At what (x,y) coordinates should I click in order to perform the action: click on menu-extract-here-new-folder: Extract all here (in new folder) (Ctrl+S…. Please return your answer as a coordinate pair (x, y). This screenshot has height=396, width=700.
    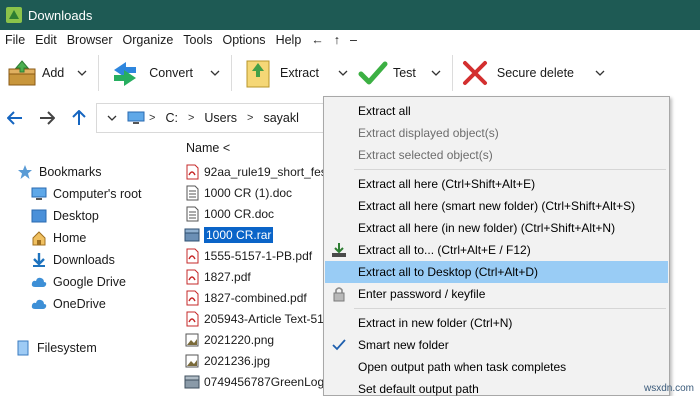
    Looking at the image, I should click on (496, 228).